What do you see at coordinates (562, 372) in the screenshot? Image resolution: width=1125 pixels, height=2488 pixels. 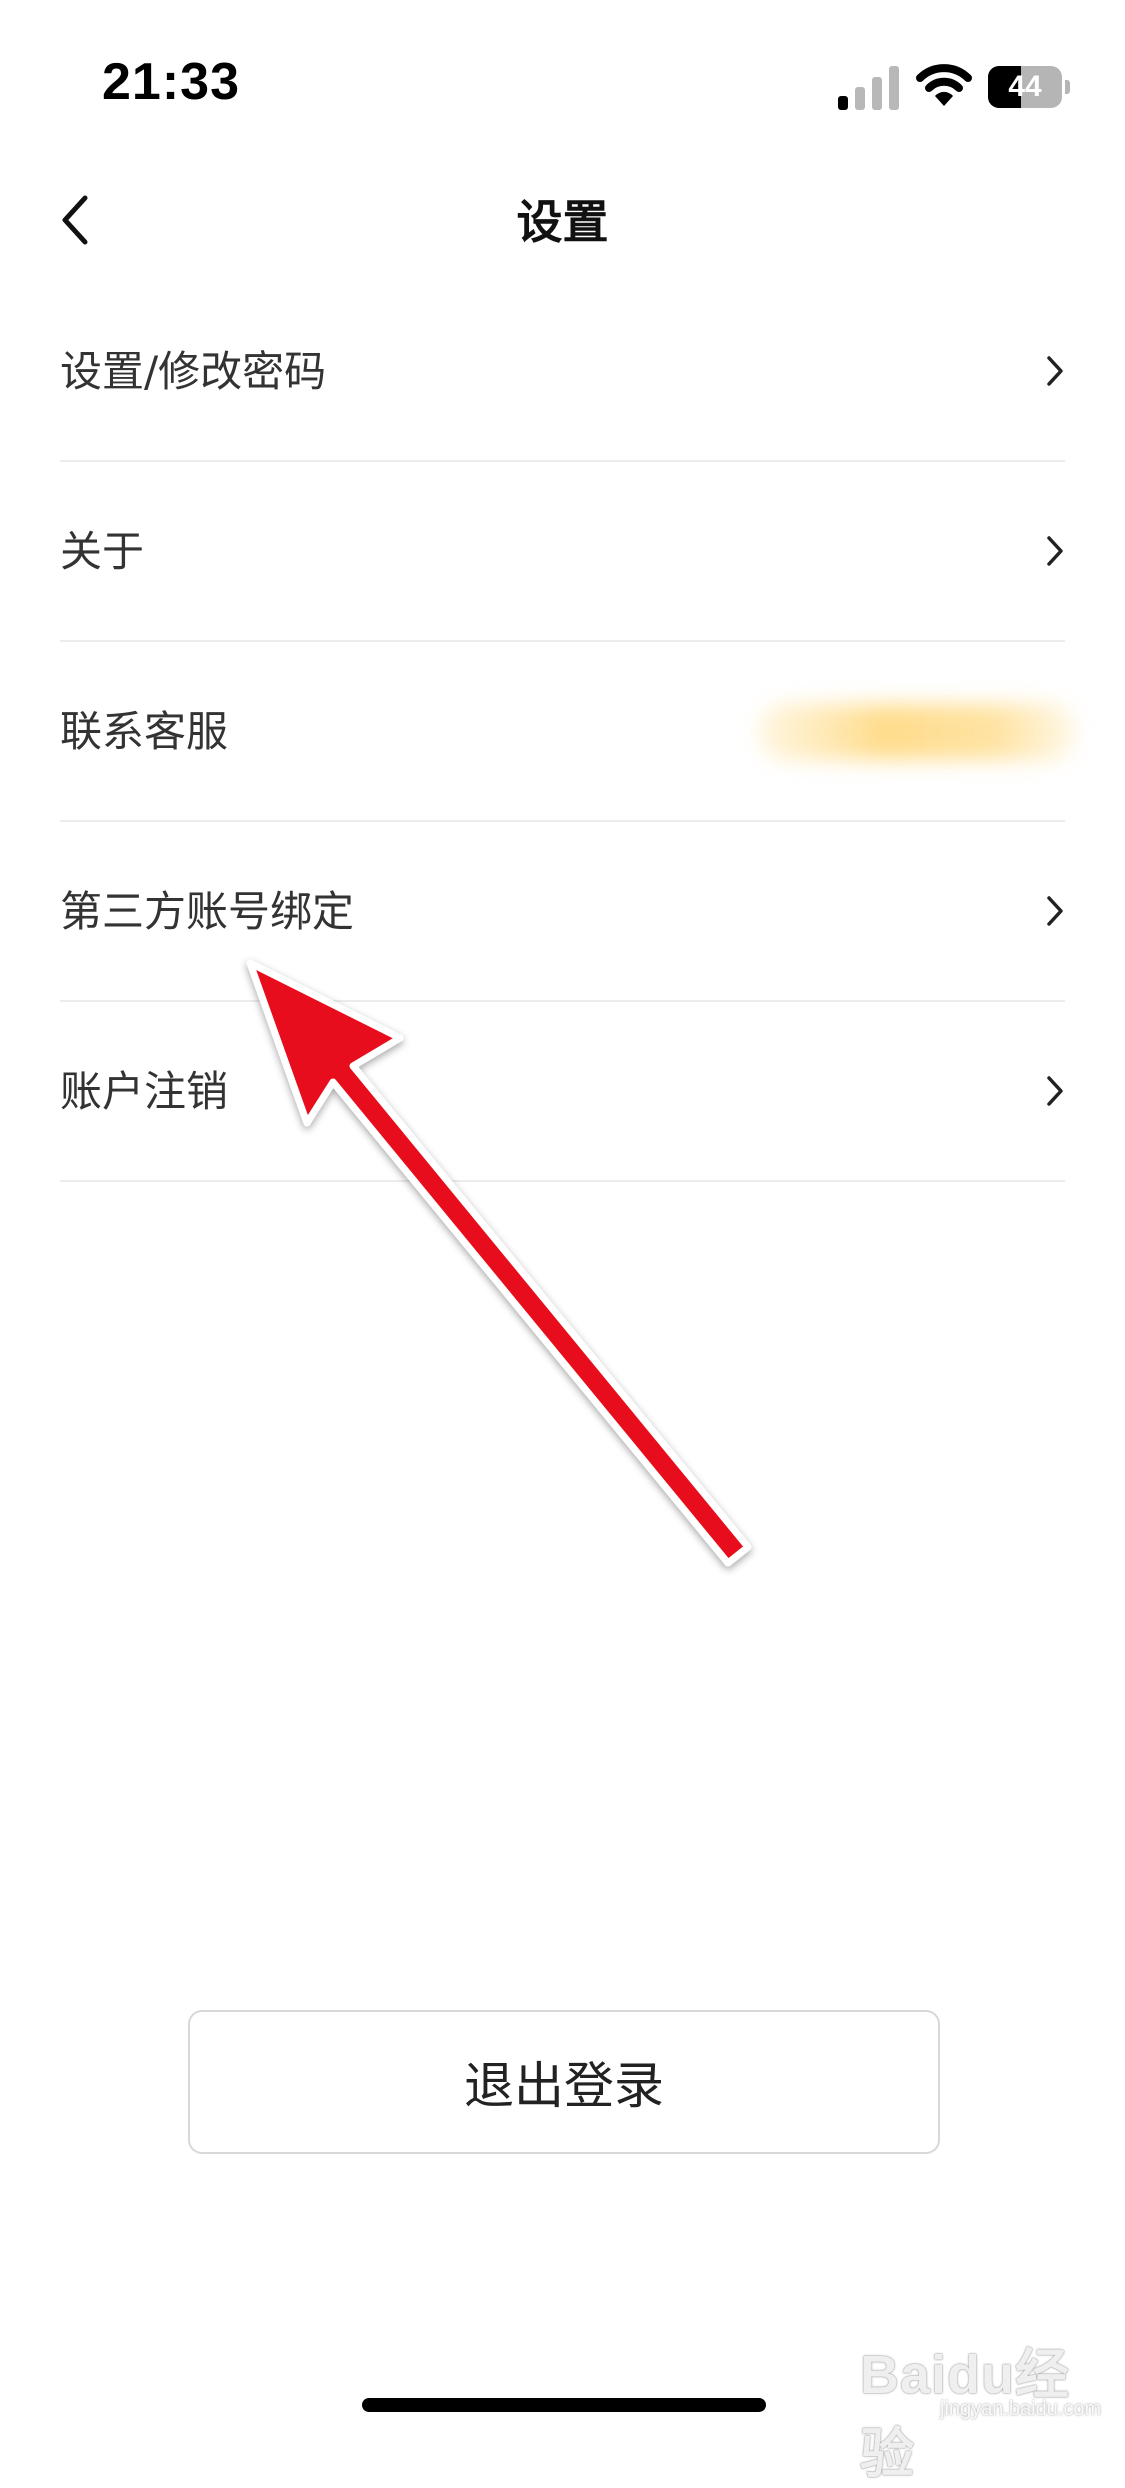 I see `settings-item-change-password: 设置/修改密码` at bounding box center [562, 372].